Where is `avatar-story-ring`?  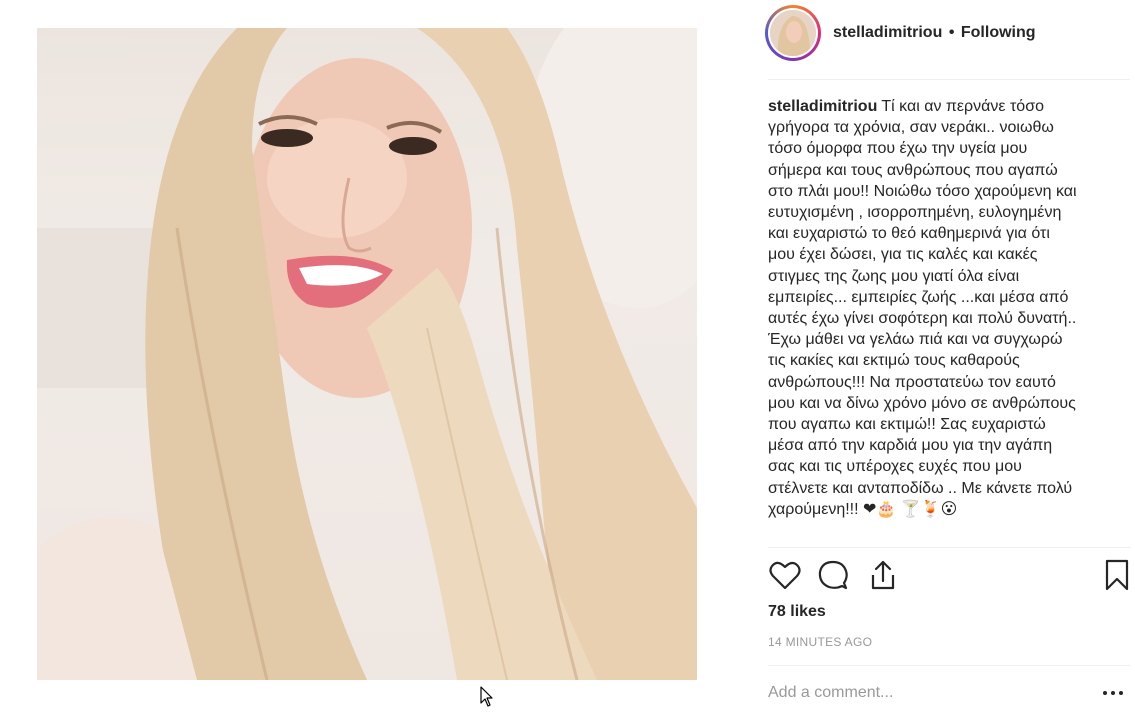
avatar-story-ring is located at coordinates (793, 33).